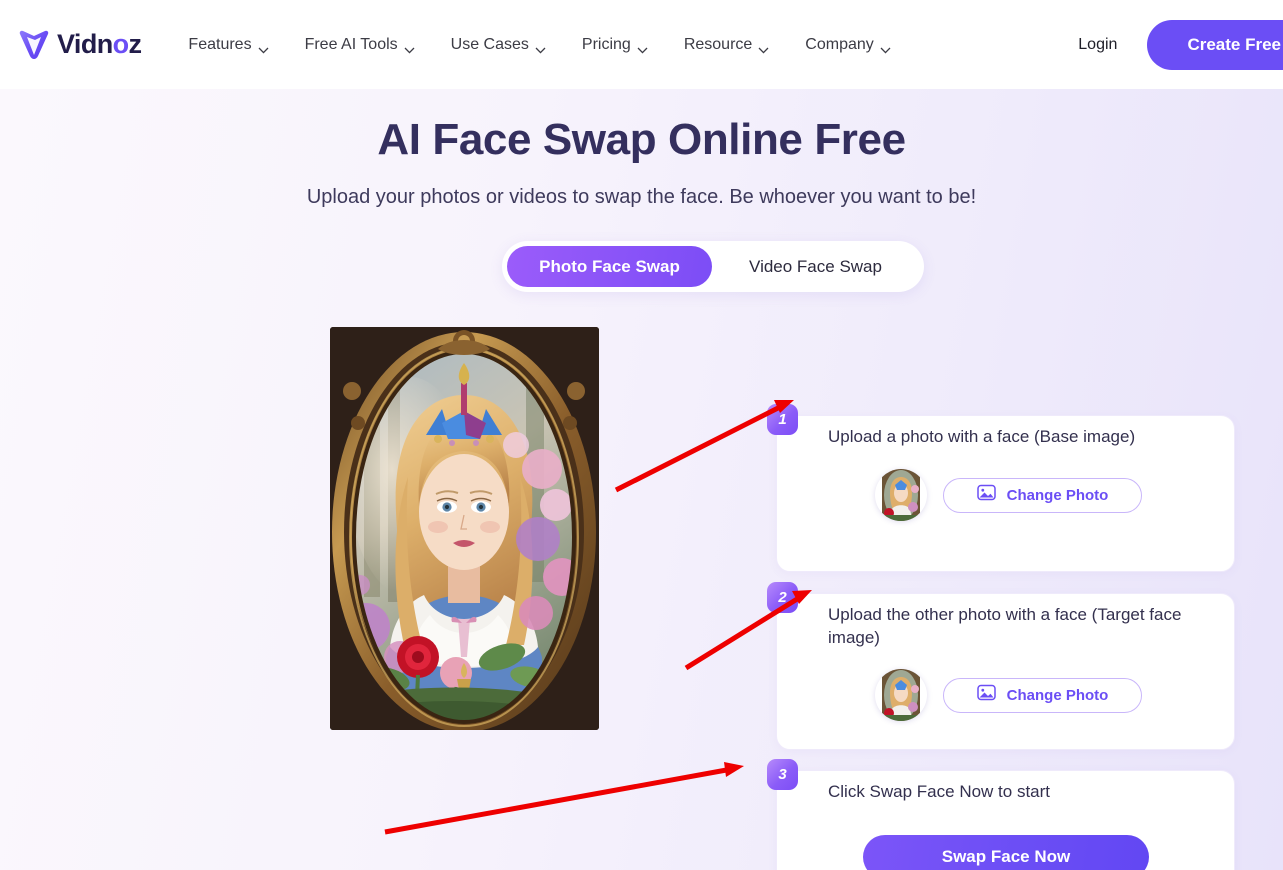 This screenshot has width=1283, height=870. I want to click on login-link: Login, so click(1097, 45).